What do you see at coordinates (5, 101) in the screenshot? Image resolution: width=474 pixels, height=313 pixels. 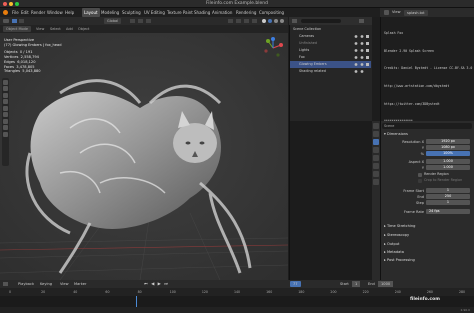 I see `rotate-tool-icon` at bounding box center [5, 101].